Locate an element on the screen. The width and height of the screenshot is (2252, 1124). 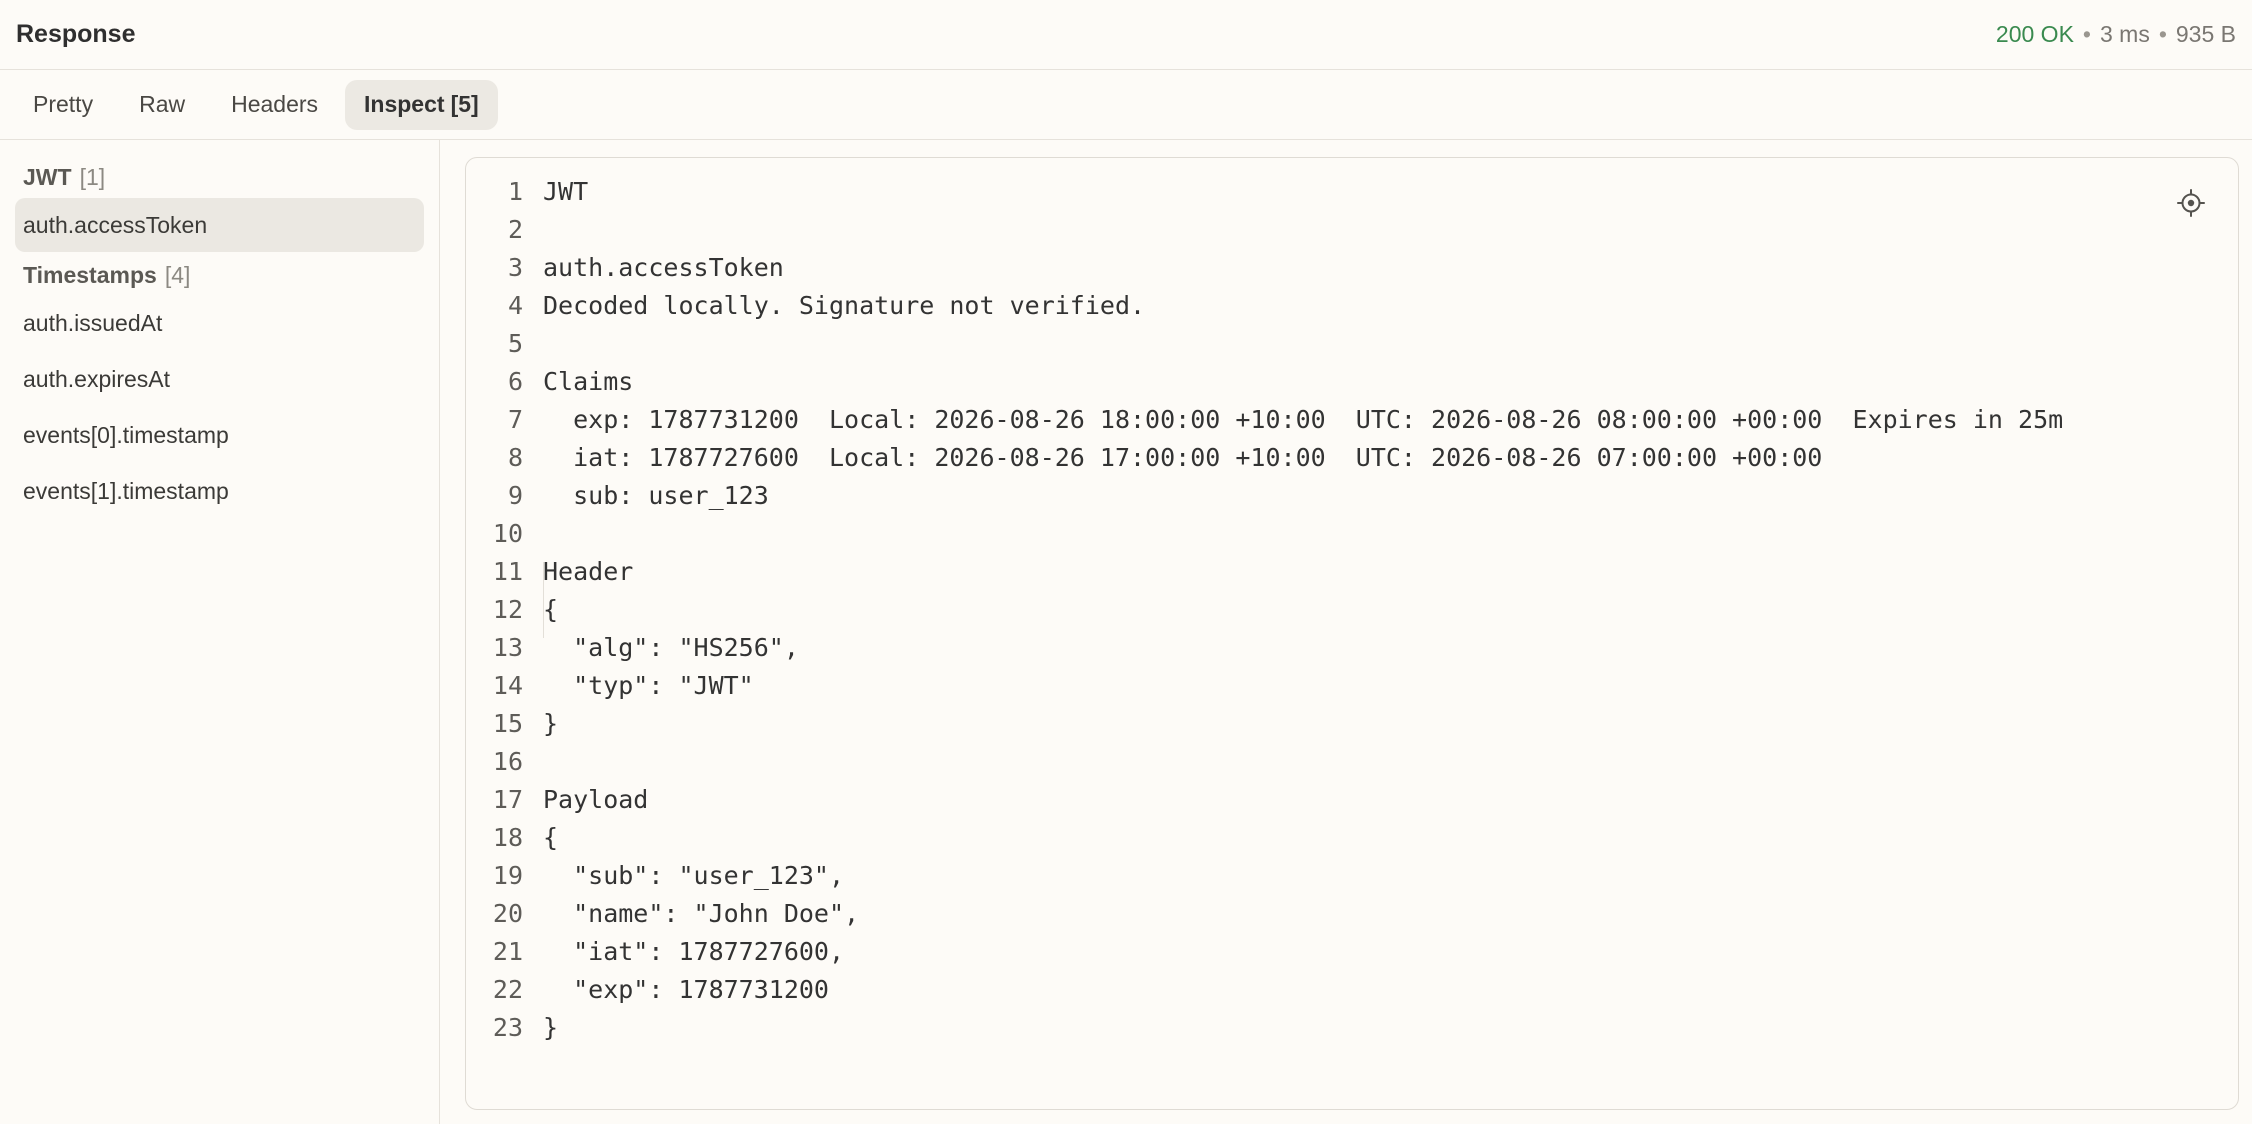
response-status: 200 OK • 3 ms • 935 B is located at coordinates (2116, 34).